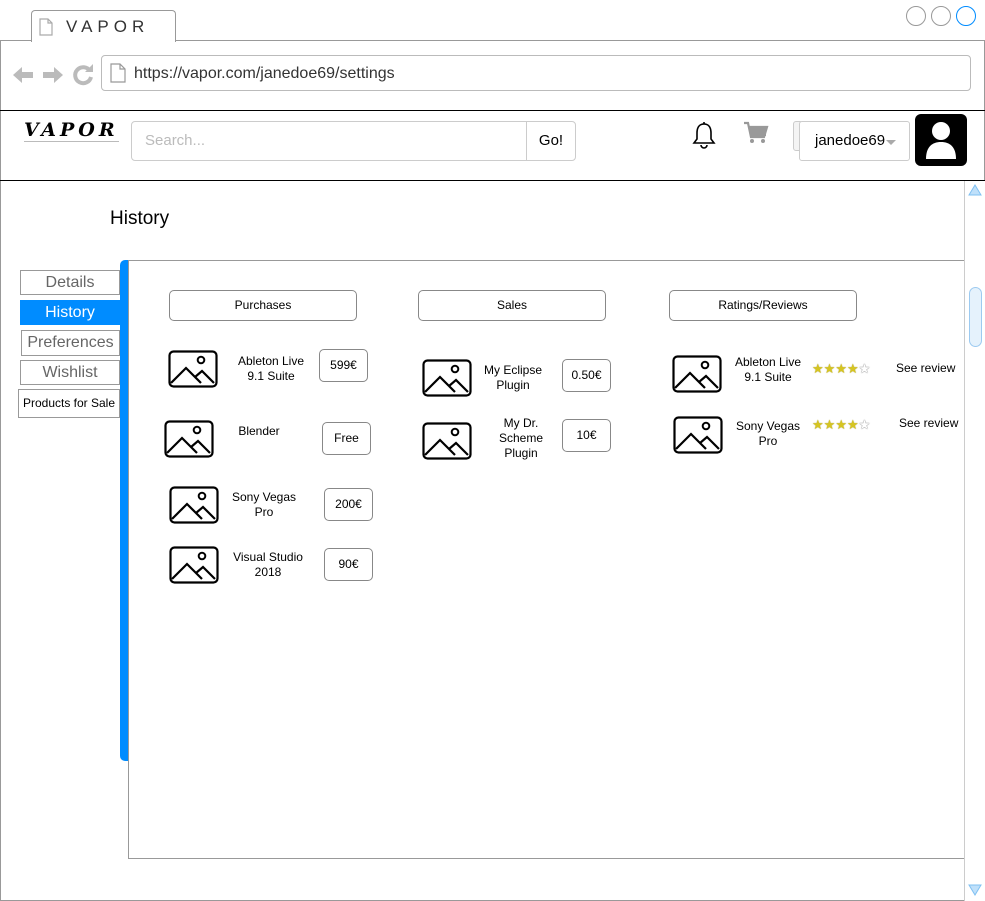 This screenshot has width=985, height=901. Describe the element at coordinates (343, 365) in the screenshot. I see `purchase-price: 599€` at that location.